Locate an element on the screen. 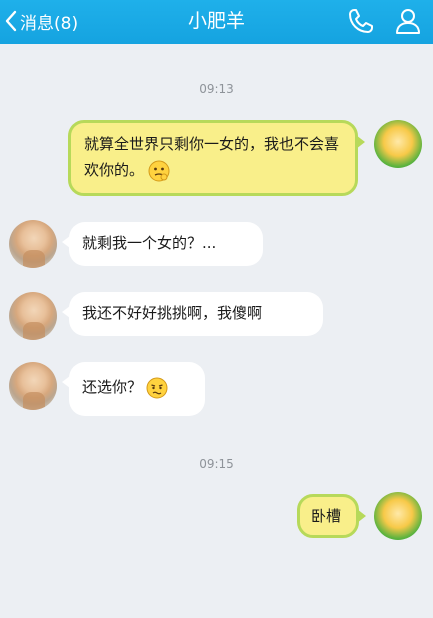 The height and width of the screenshot is (618, 433). top-bar: 消息(8) 小肥羊 is located at coordinates (216, 22).